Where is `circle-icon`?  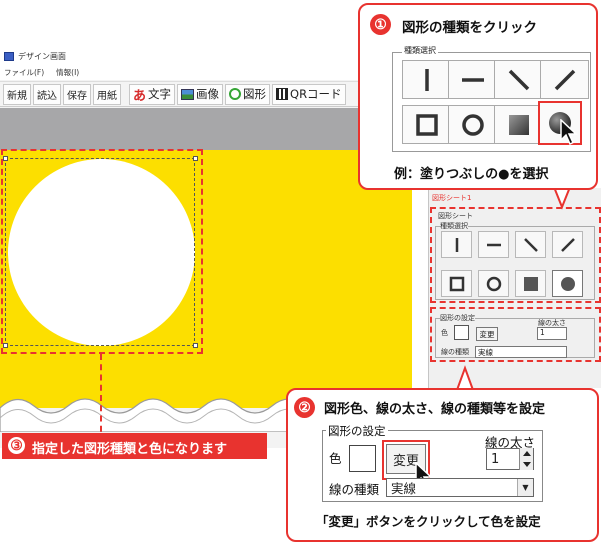
circle-icon is located at coordinates (235, 94).